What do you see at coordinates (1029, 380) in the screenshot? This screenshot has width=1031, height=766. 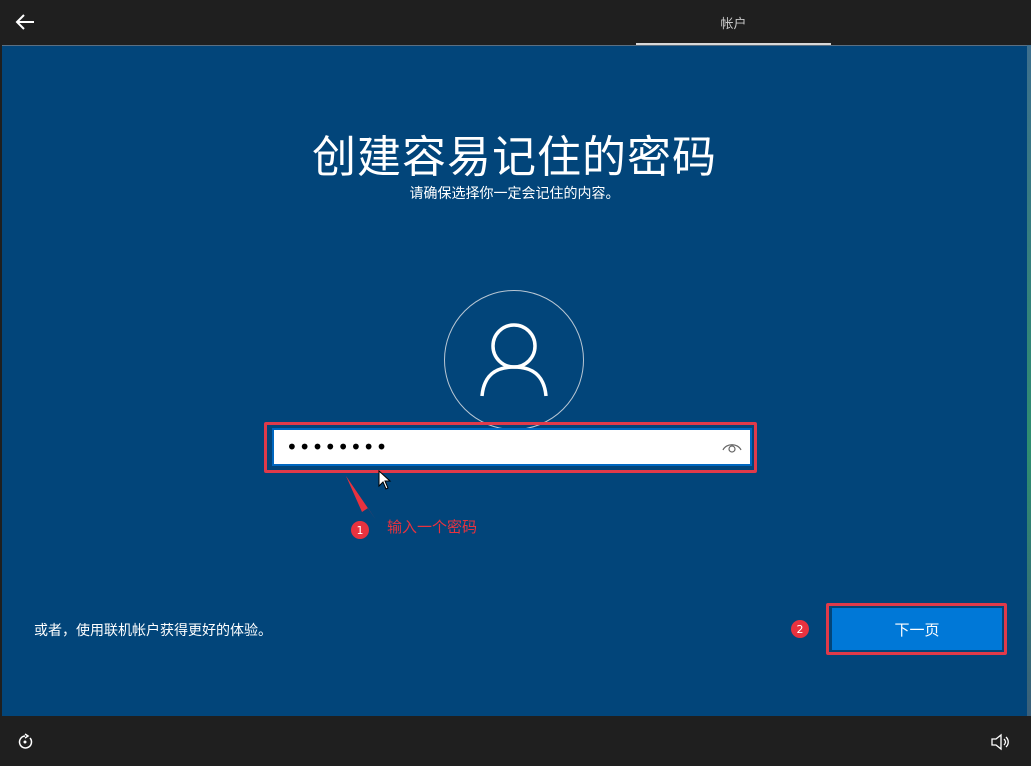 I see `background-edge` at bounding box center [1029, 380].